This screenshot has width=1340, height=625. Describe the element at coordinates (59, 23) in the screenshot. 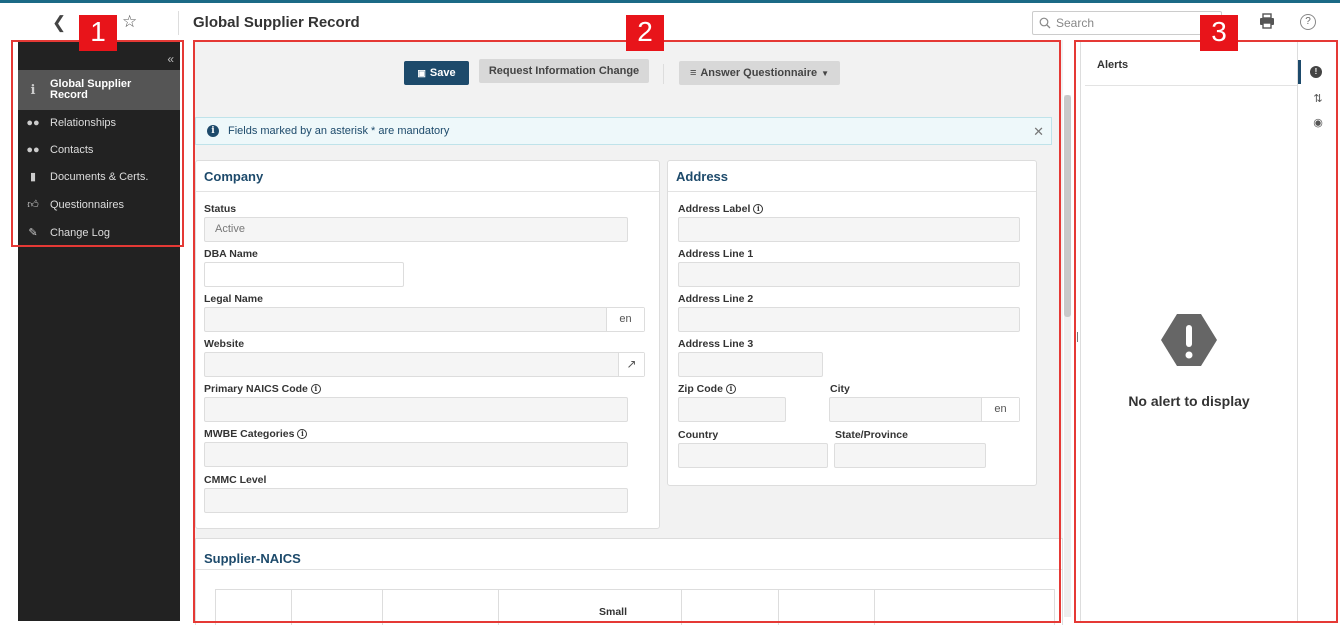

I see `back-icon: ❮` at that location.